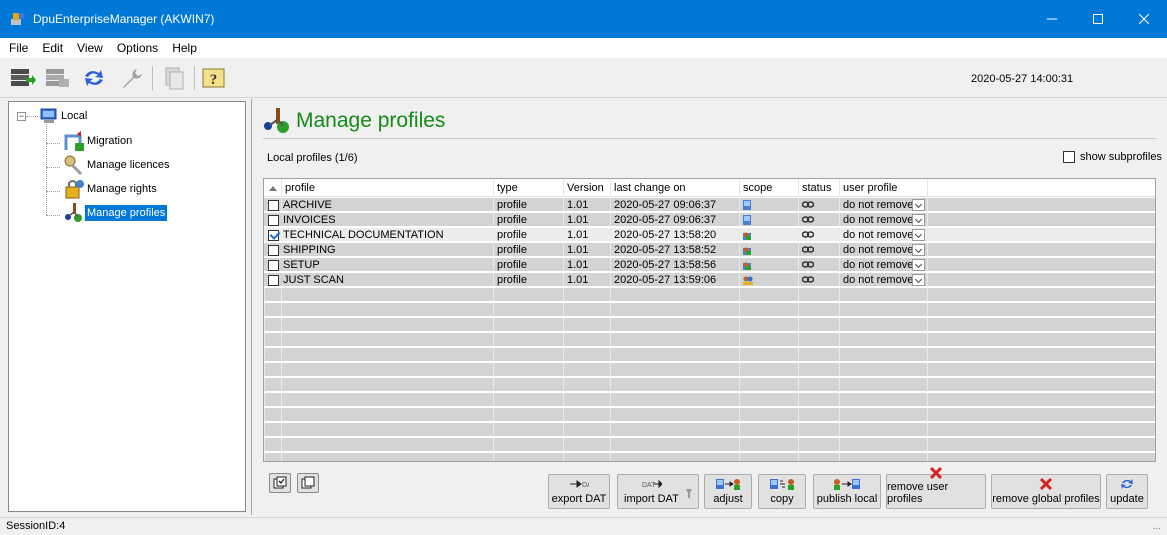  Describe the element at coordinates (1121, 157) in the screenshot. I see `show-subprofiles-label: show subprofiles` at that location.